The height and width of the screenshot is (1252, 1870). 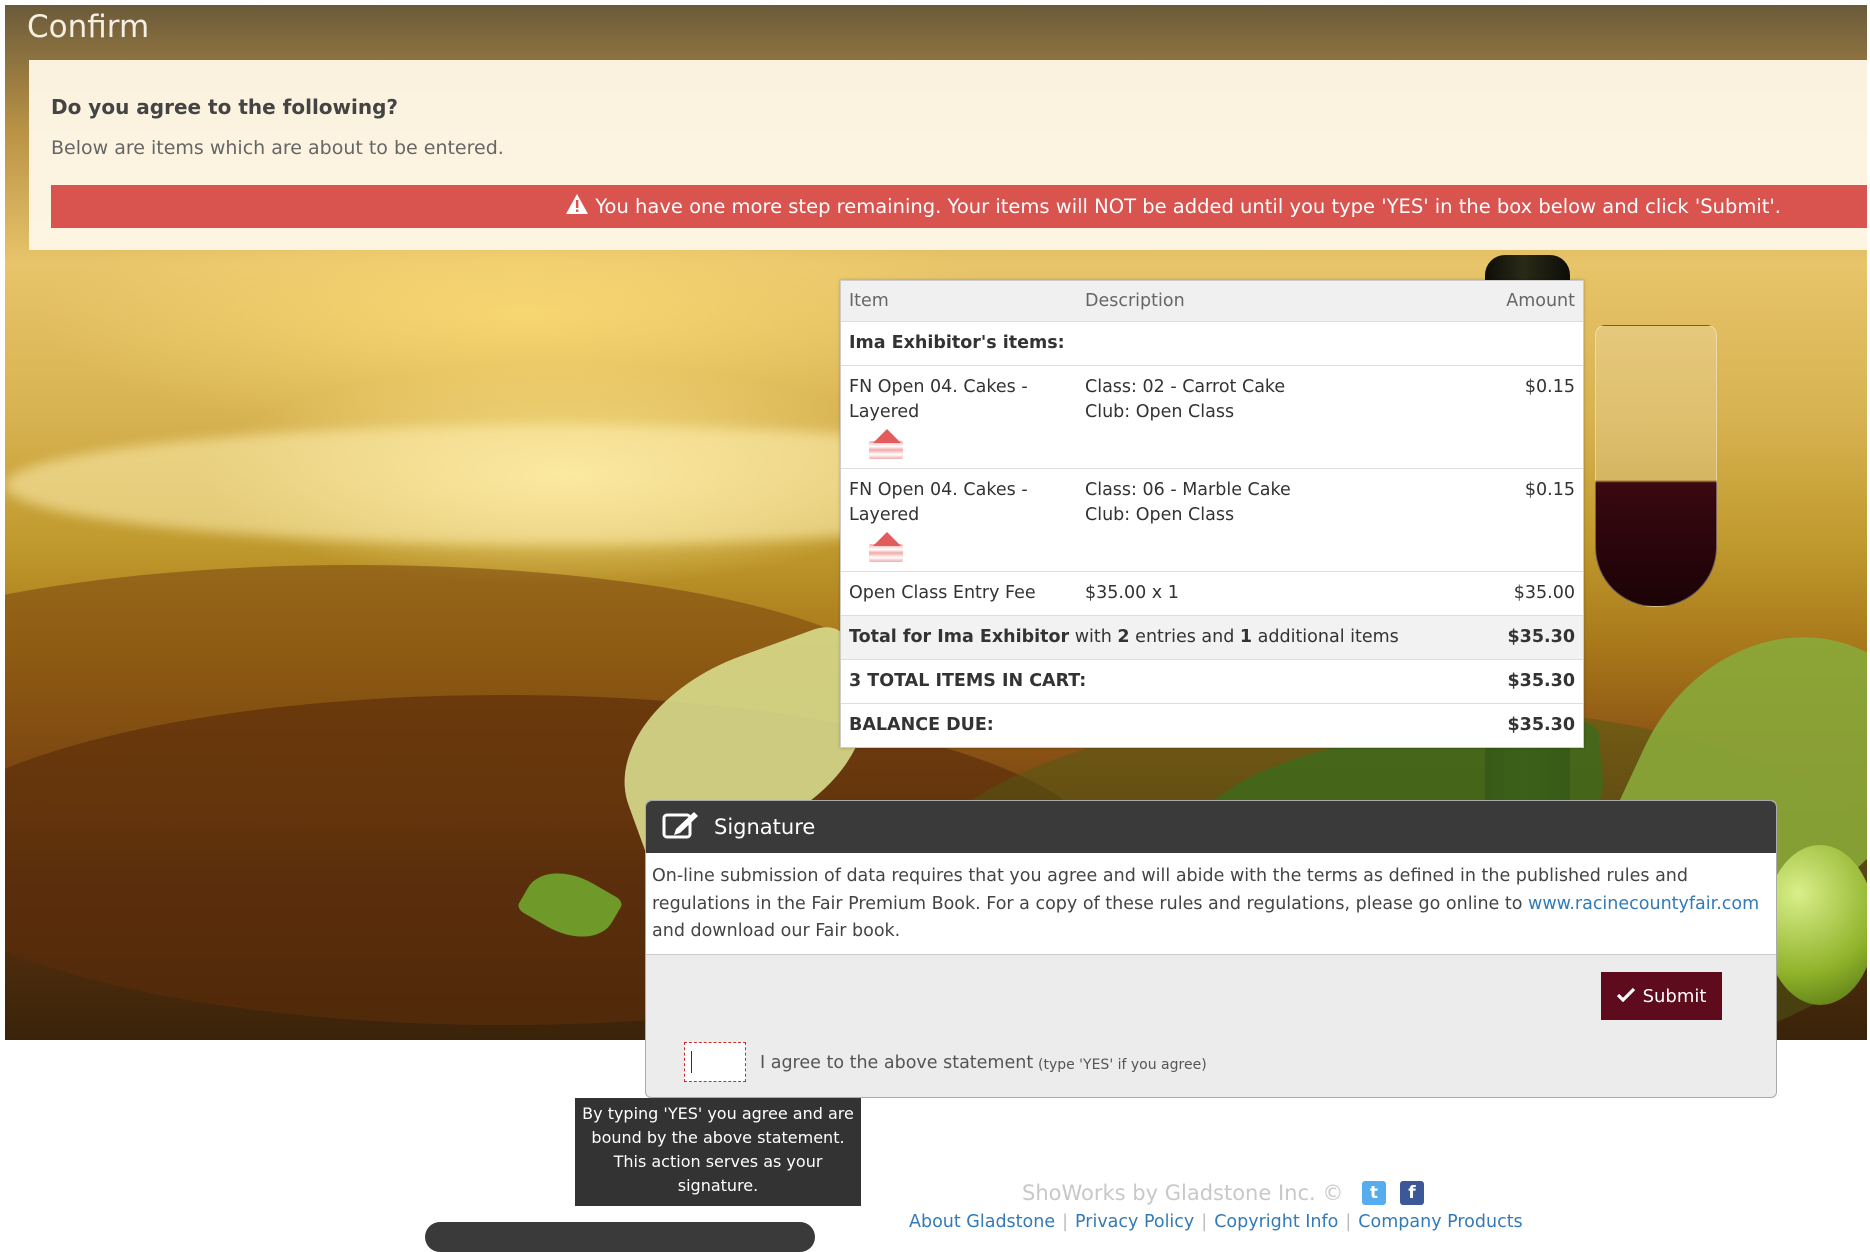 I want to click on group-label: Ima Exhibitor's items:, so click(x=1212, y=343).